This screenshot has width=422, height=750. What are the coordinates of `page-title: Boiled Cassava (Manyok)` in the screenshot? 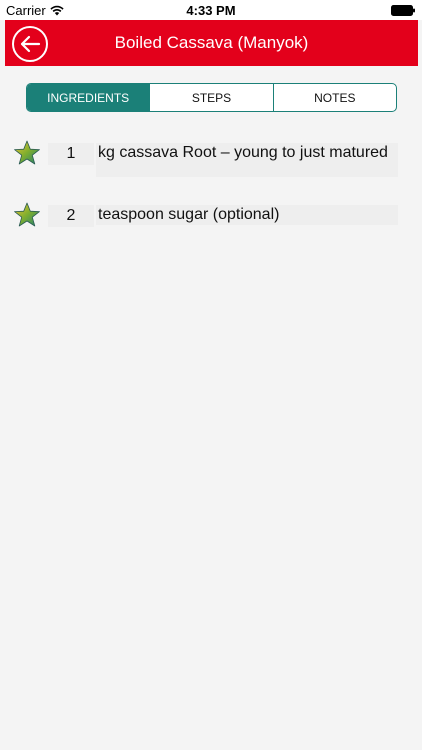 It's located at (211, 42).